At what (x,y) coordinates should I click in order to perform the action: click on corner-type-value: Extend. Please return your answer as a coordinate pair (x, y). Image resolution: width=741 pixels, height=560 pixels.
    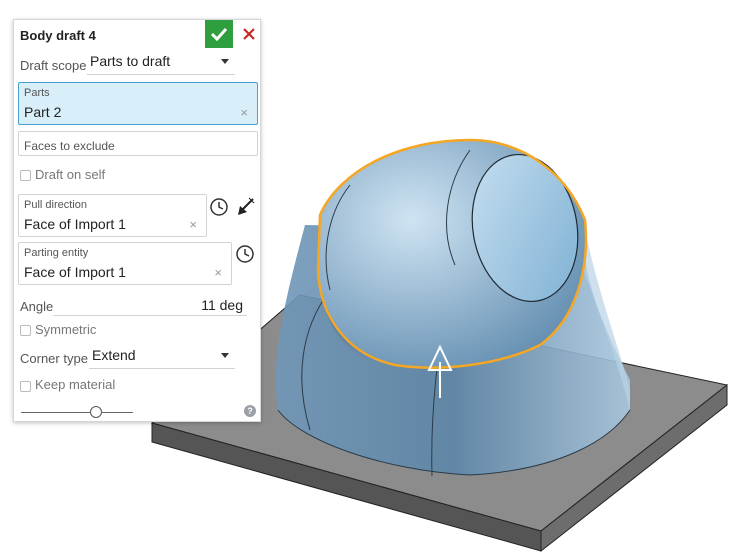
    Looking at the image, I should click on (114, 355).